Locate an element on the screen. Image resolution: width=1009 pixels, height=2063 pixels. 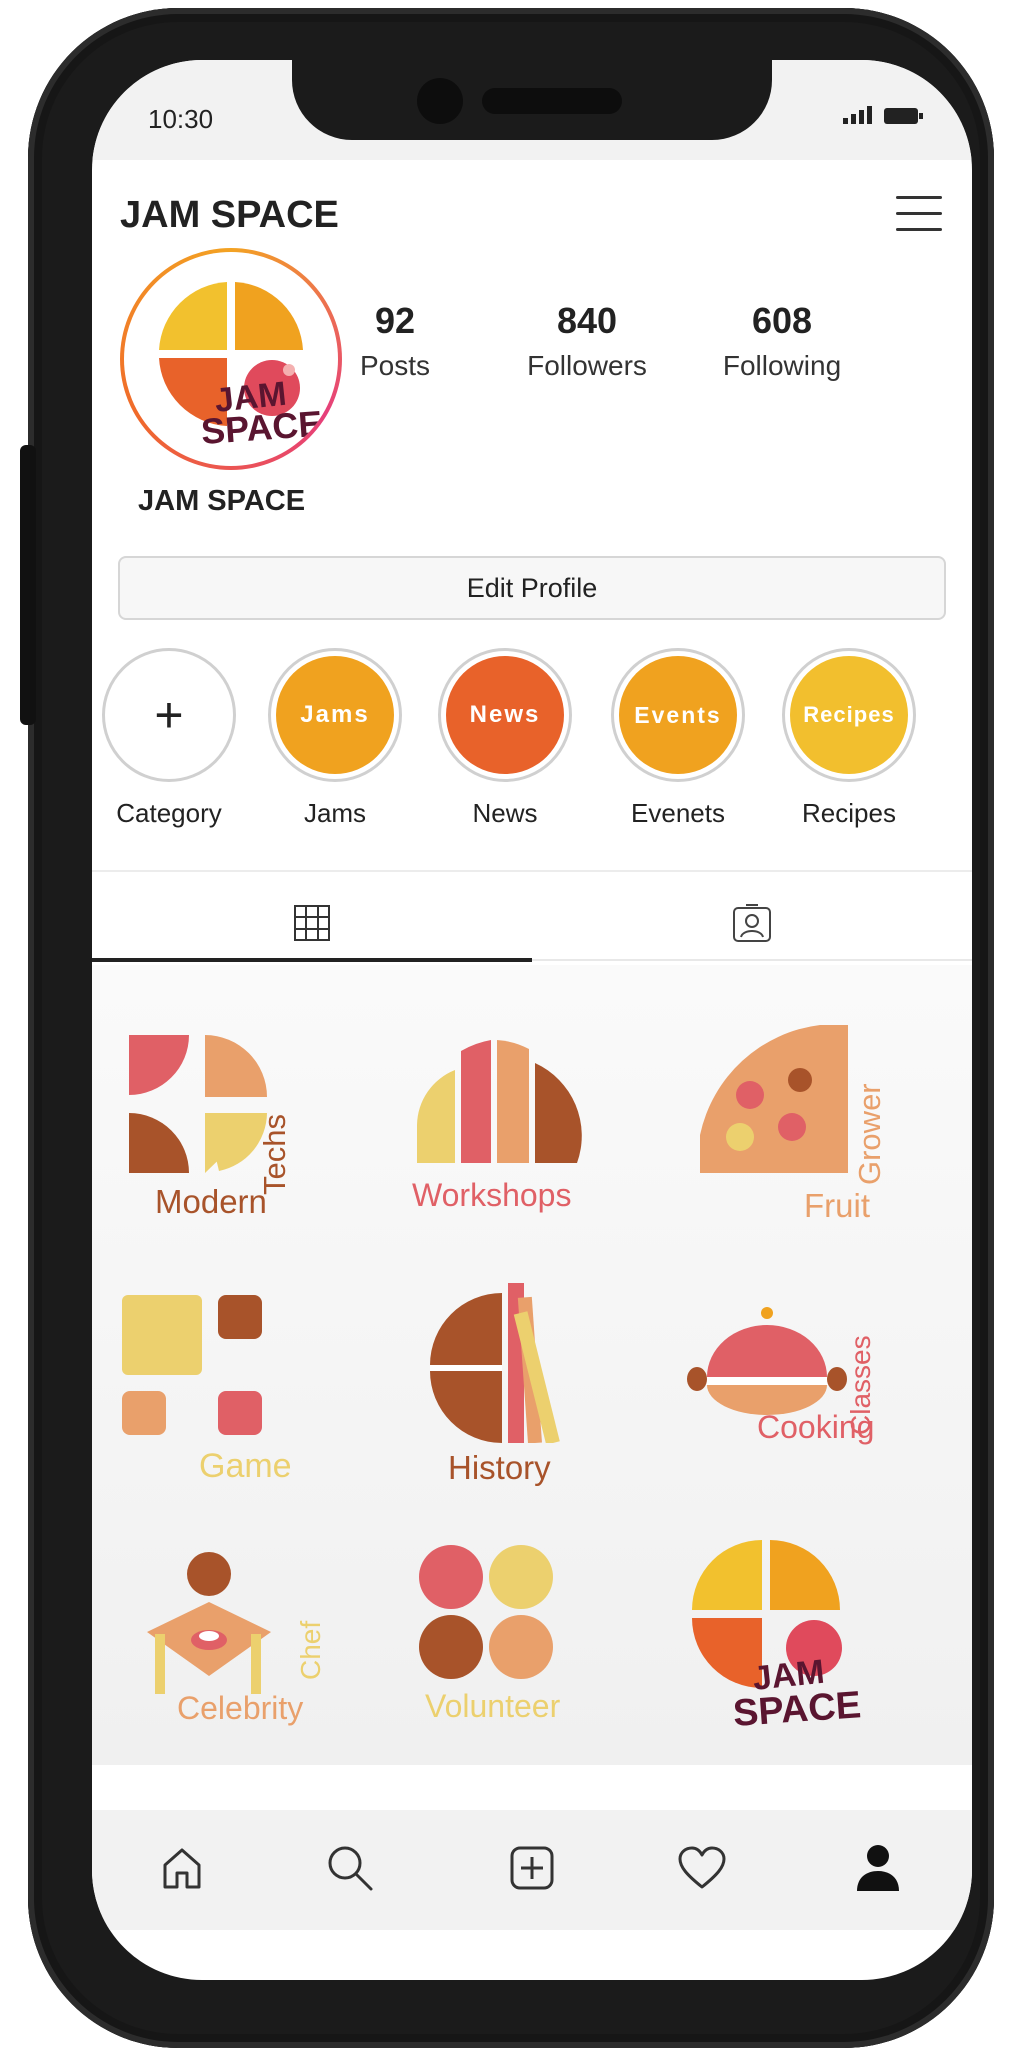
tab-grid is located at coordinates (312, 923).